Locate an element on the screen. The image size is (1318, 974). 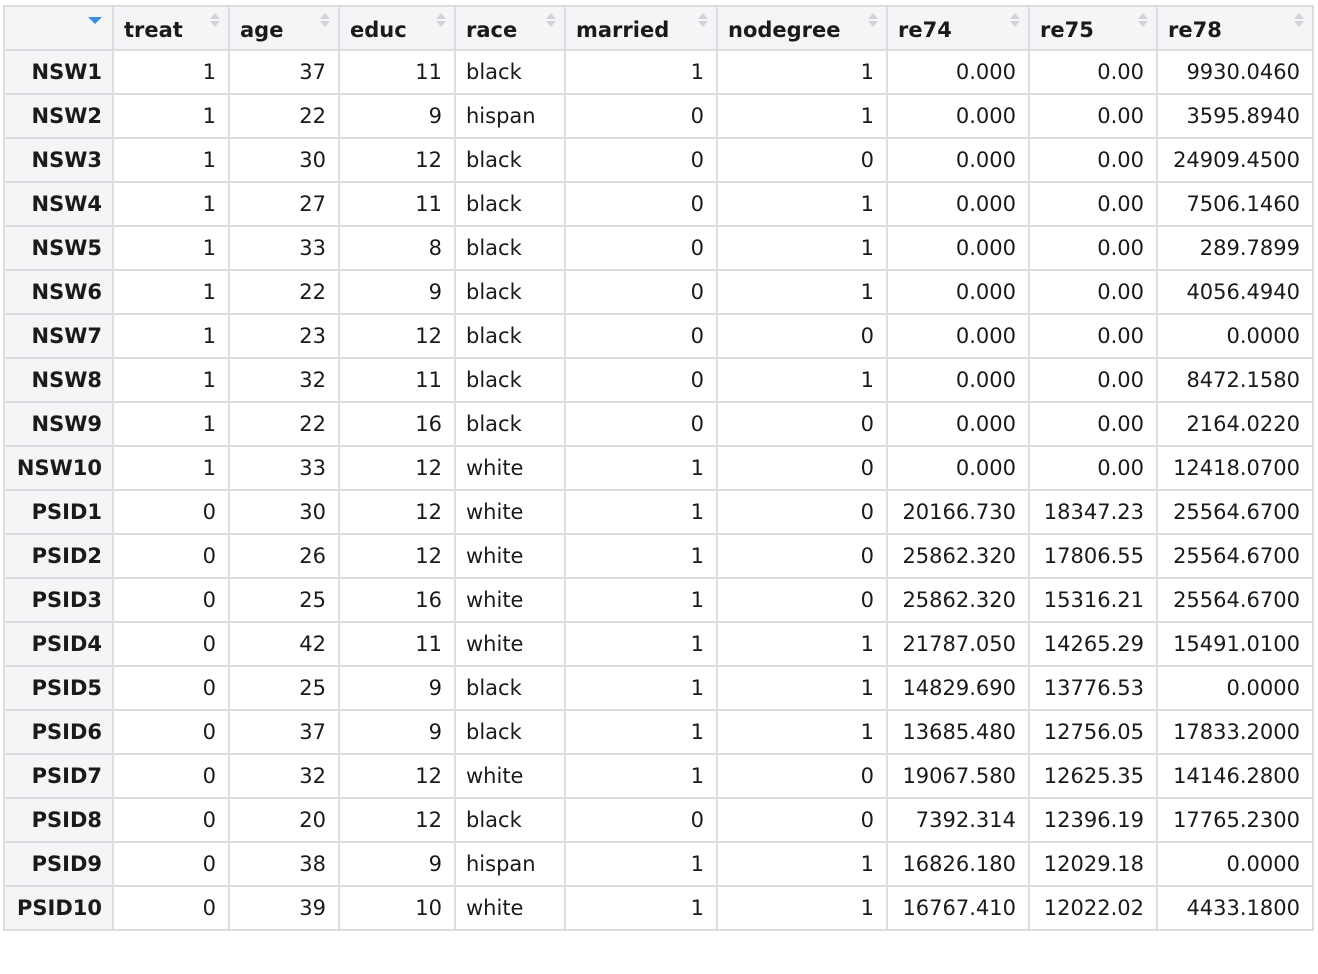
column-header-married: married is located at coordinates (641, 28).